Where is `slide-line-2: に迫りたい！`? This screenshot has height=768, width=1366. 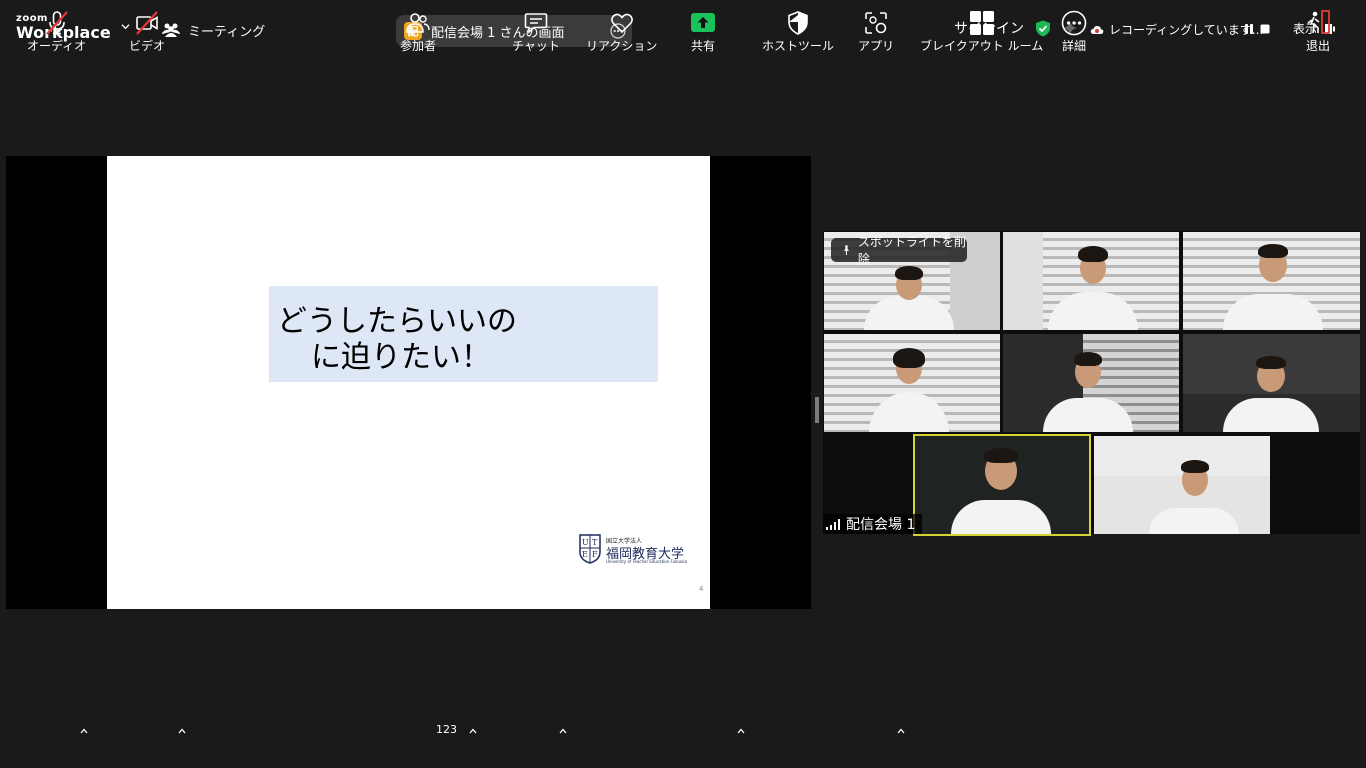 slide-line-2: に迫りたい！ is located at coordinates (401, 357).